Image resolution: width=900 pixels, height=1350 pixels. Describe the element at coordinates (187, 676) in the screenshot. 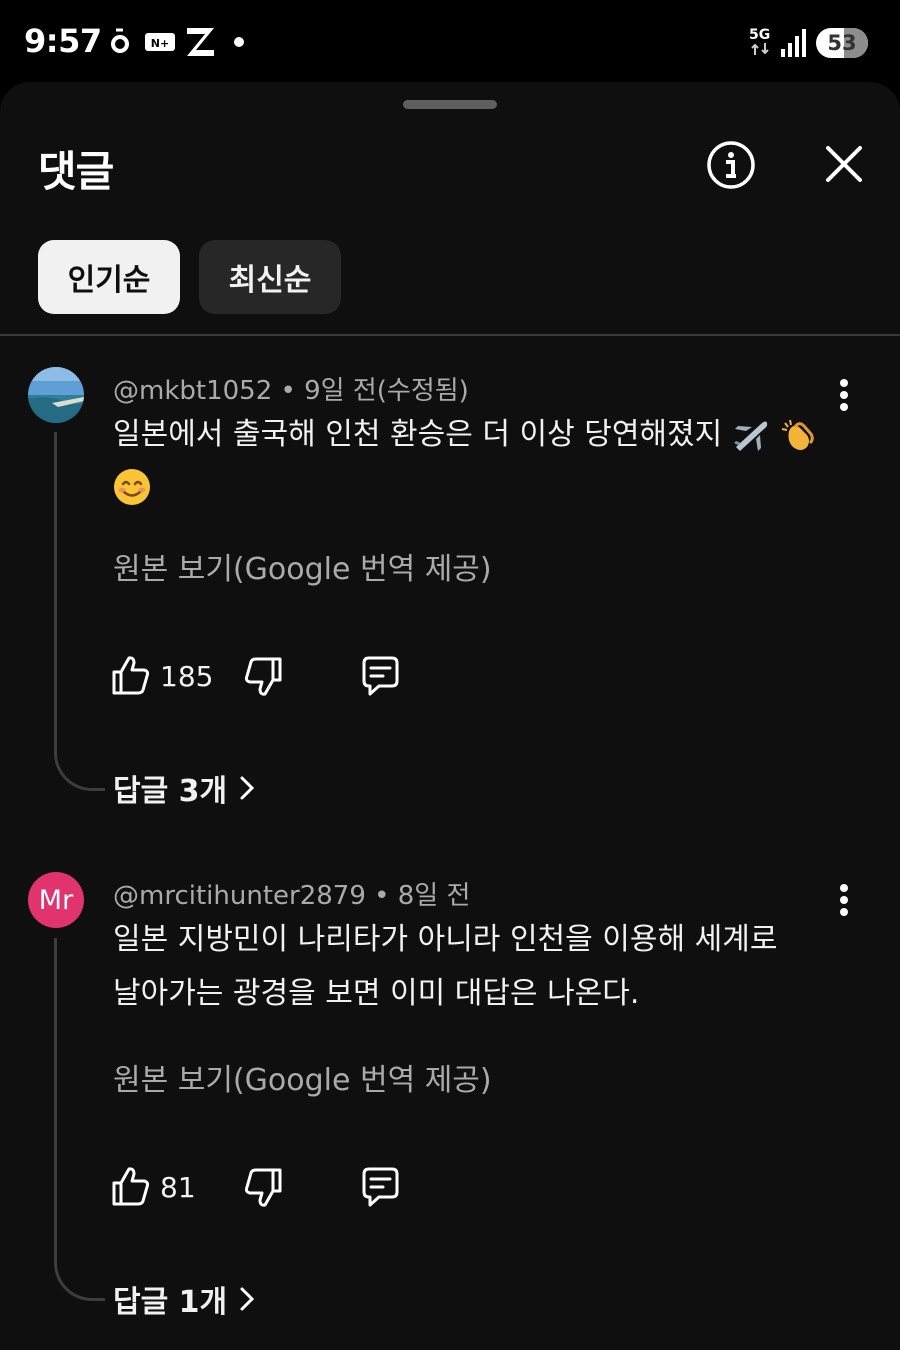

I see `like-count: 185` at that location.